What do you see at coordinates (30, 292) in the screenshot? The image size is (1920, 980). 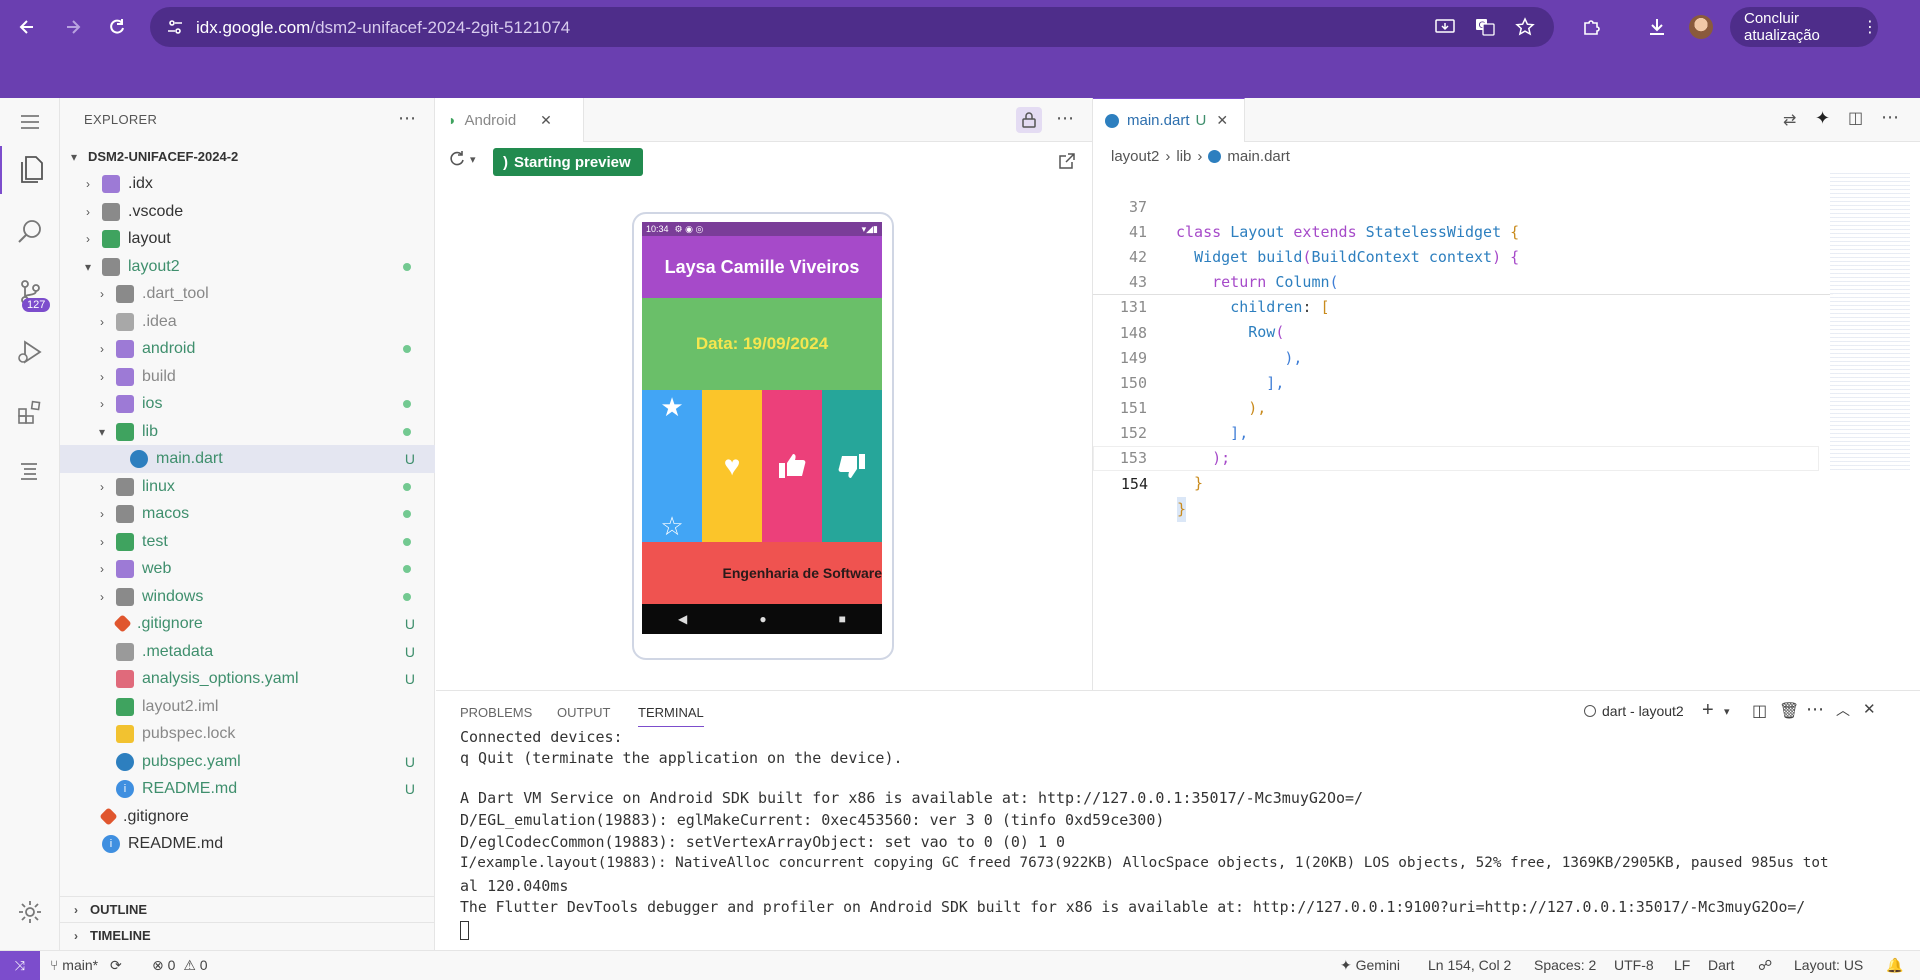 I see `source-control-activity: 127` at bounding box center [30, 292].